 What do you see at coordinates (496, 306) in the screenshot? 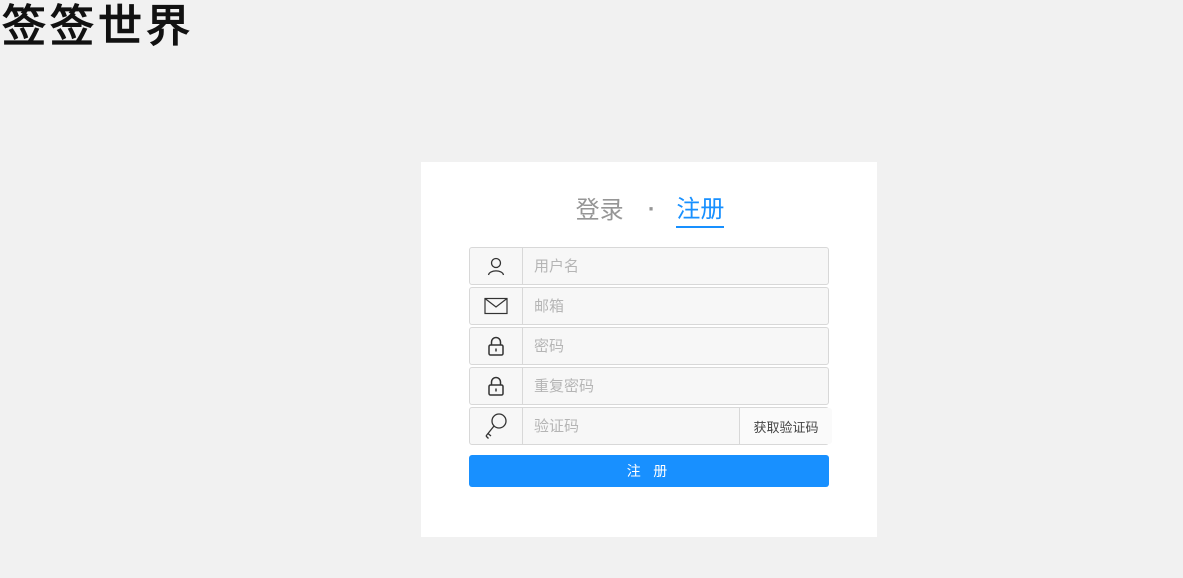
I see `mail-icon` at bounding box center [496, 306].